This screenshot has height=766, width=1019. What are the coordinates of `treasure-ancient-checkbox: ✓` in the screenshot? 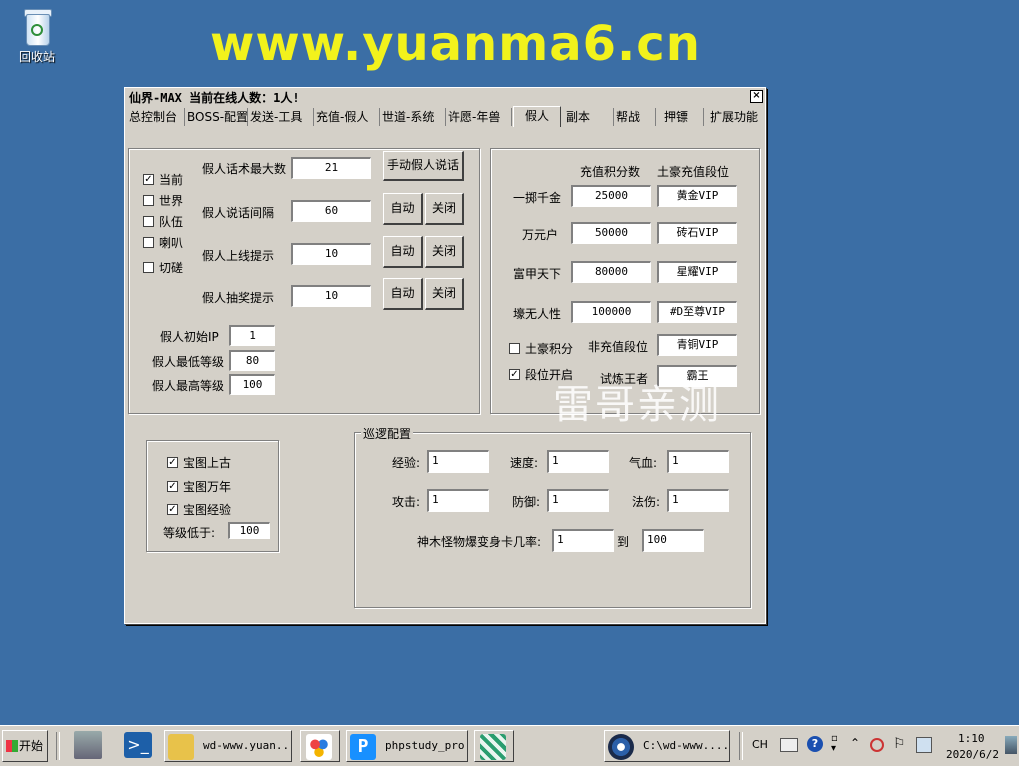 It's located at (172, 462).